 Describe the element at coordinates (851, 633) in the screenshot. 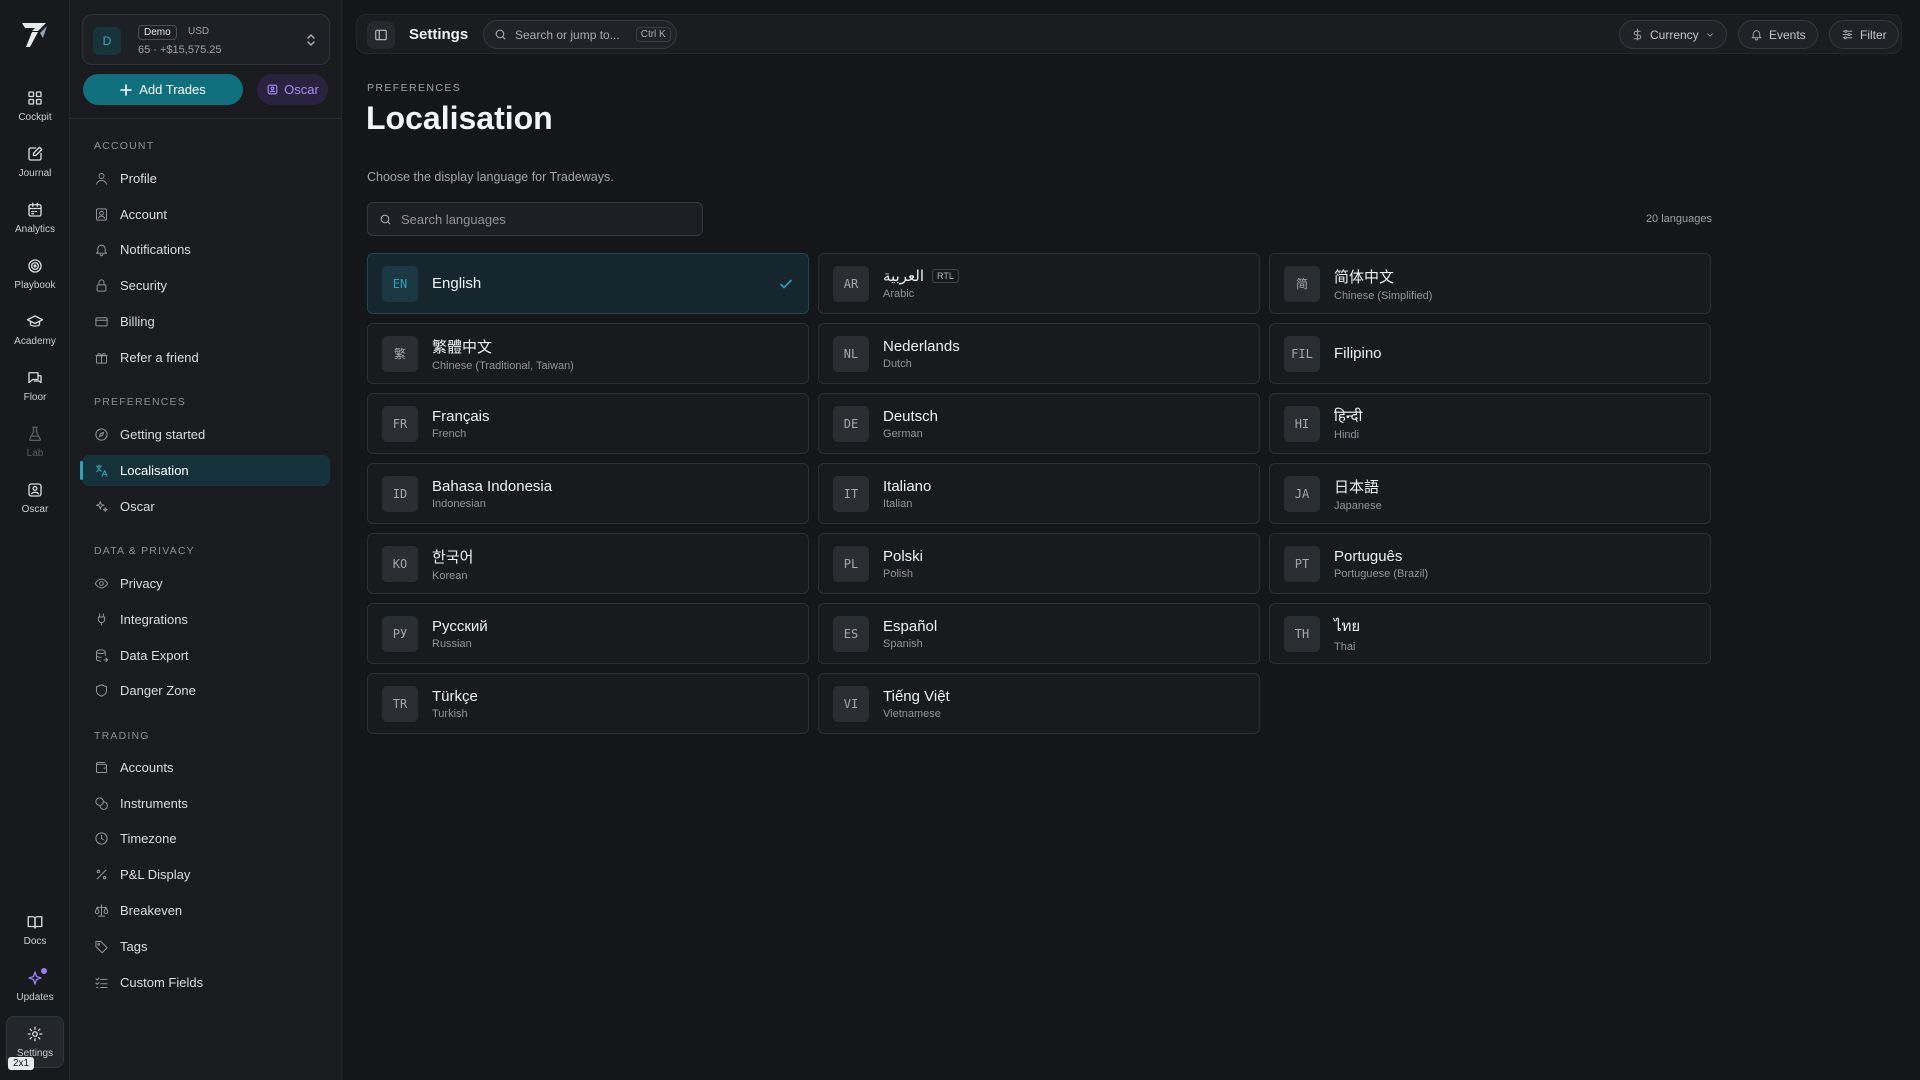

I see `language-code-badge: ES` at that location.